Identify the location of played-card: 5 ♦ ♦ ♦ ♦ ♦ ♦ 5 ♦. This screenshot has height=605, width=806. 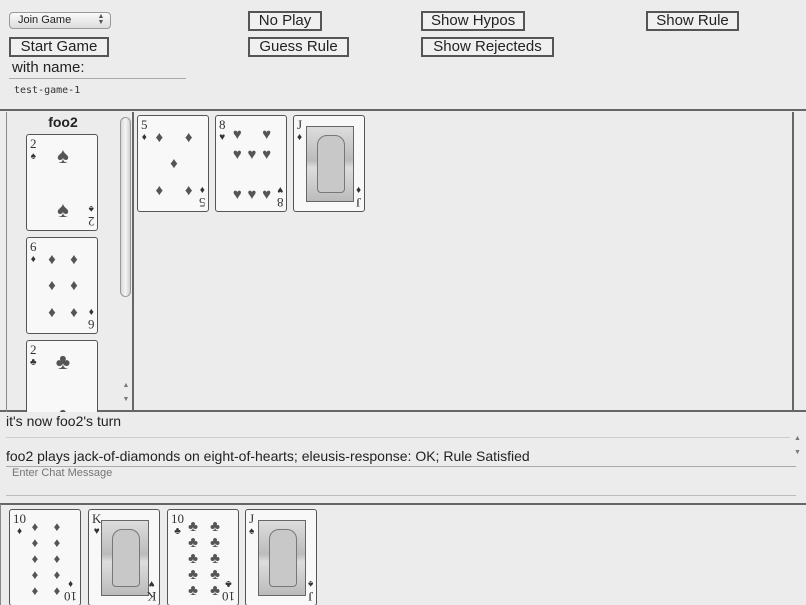
(173, 163).